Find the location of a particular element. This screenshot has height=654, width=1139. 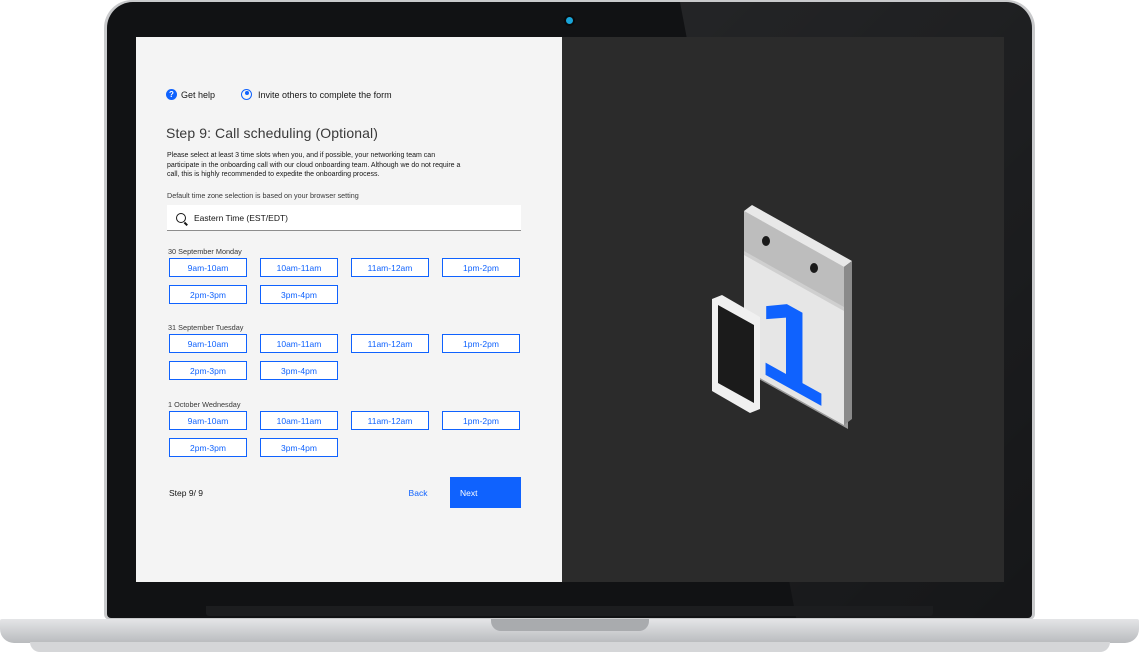

get-help-link: ? Get help is located at coordinates (190, 94).